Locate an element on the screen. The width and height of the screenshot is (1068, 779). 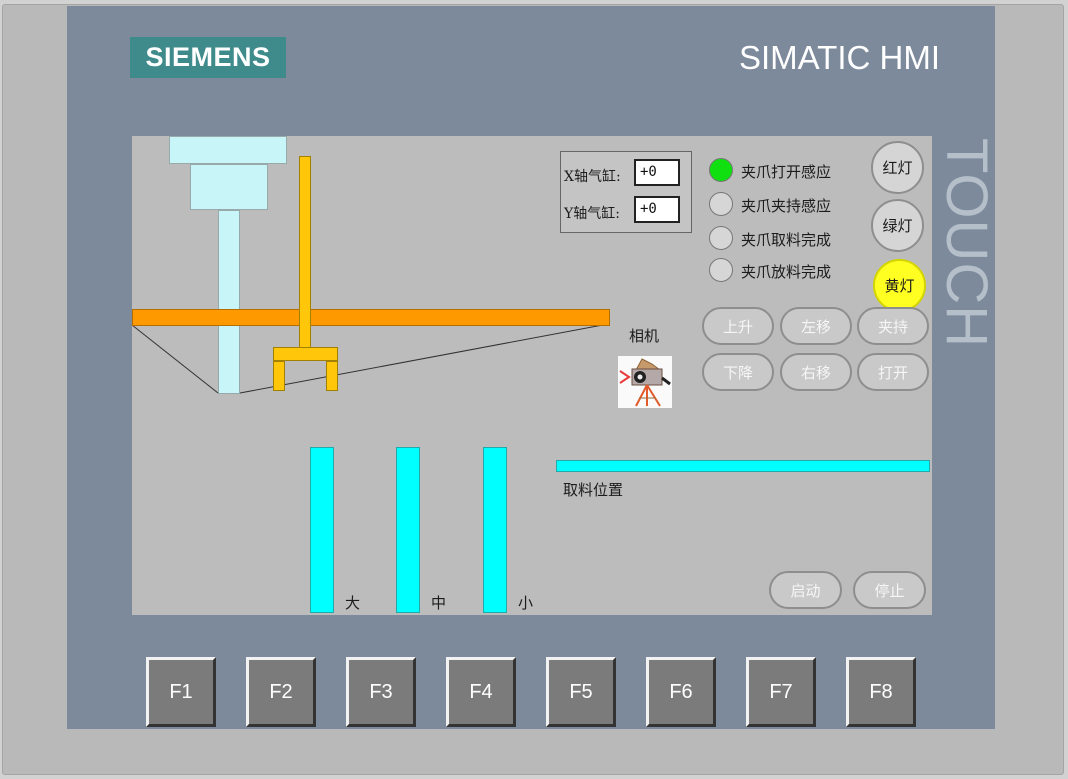
x-cylinder-label: X轴气缸: is located at coordinates (592, 177).